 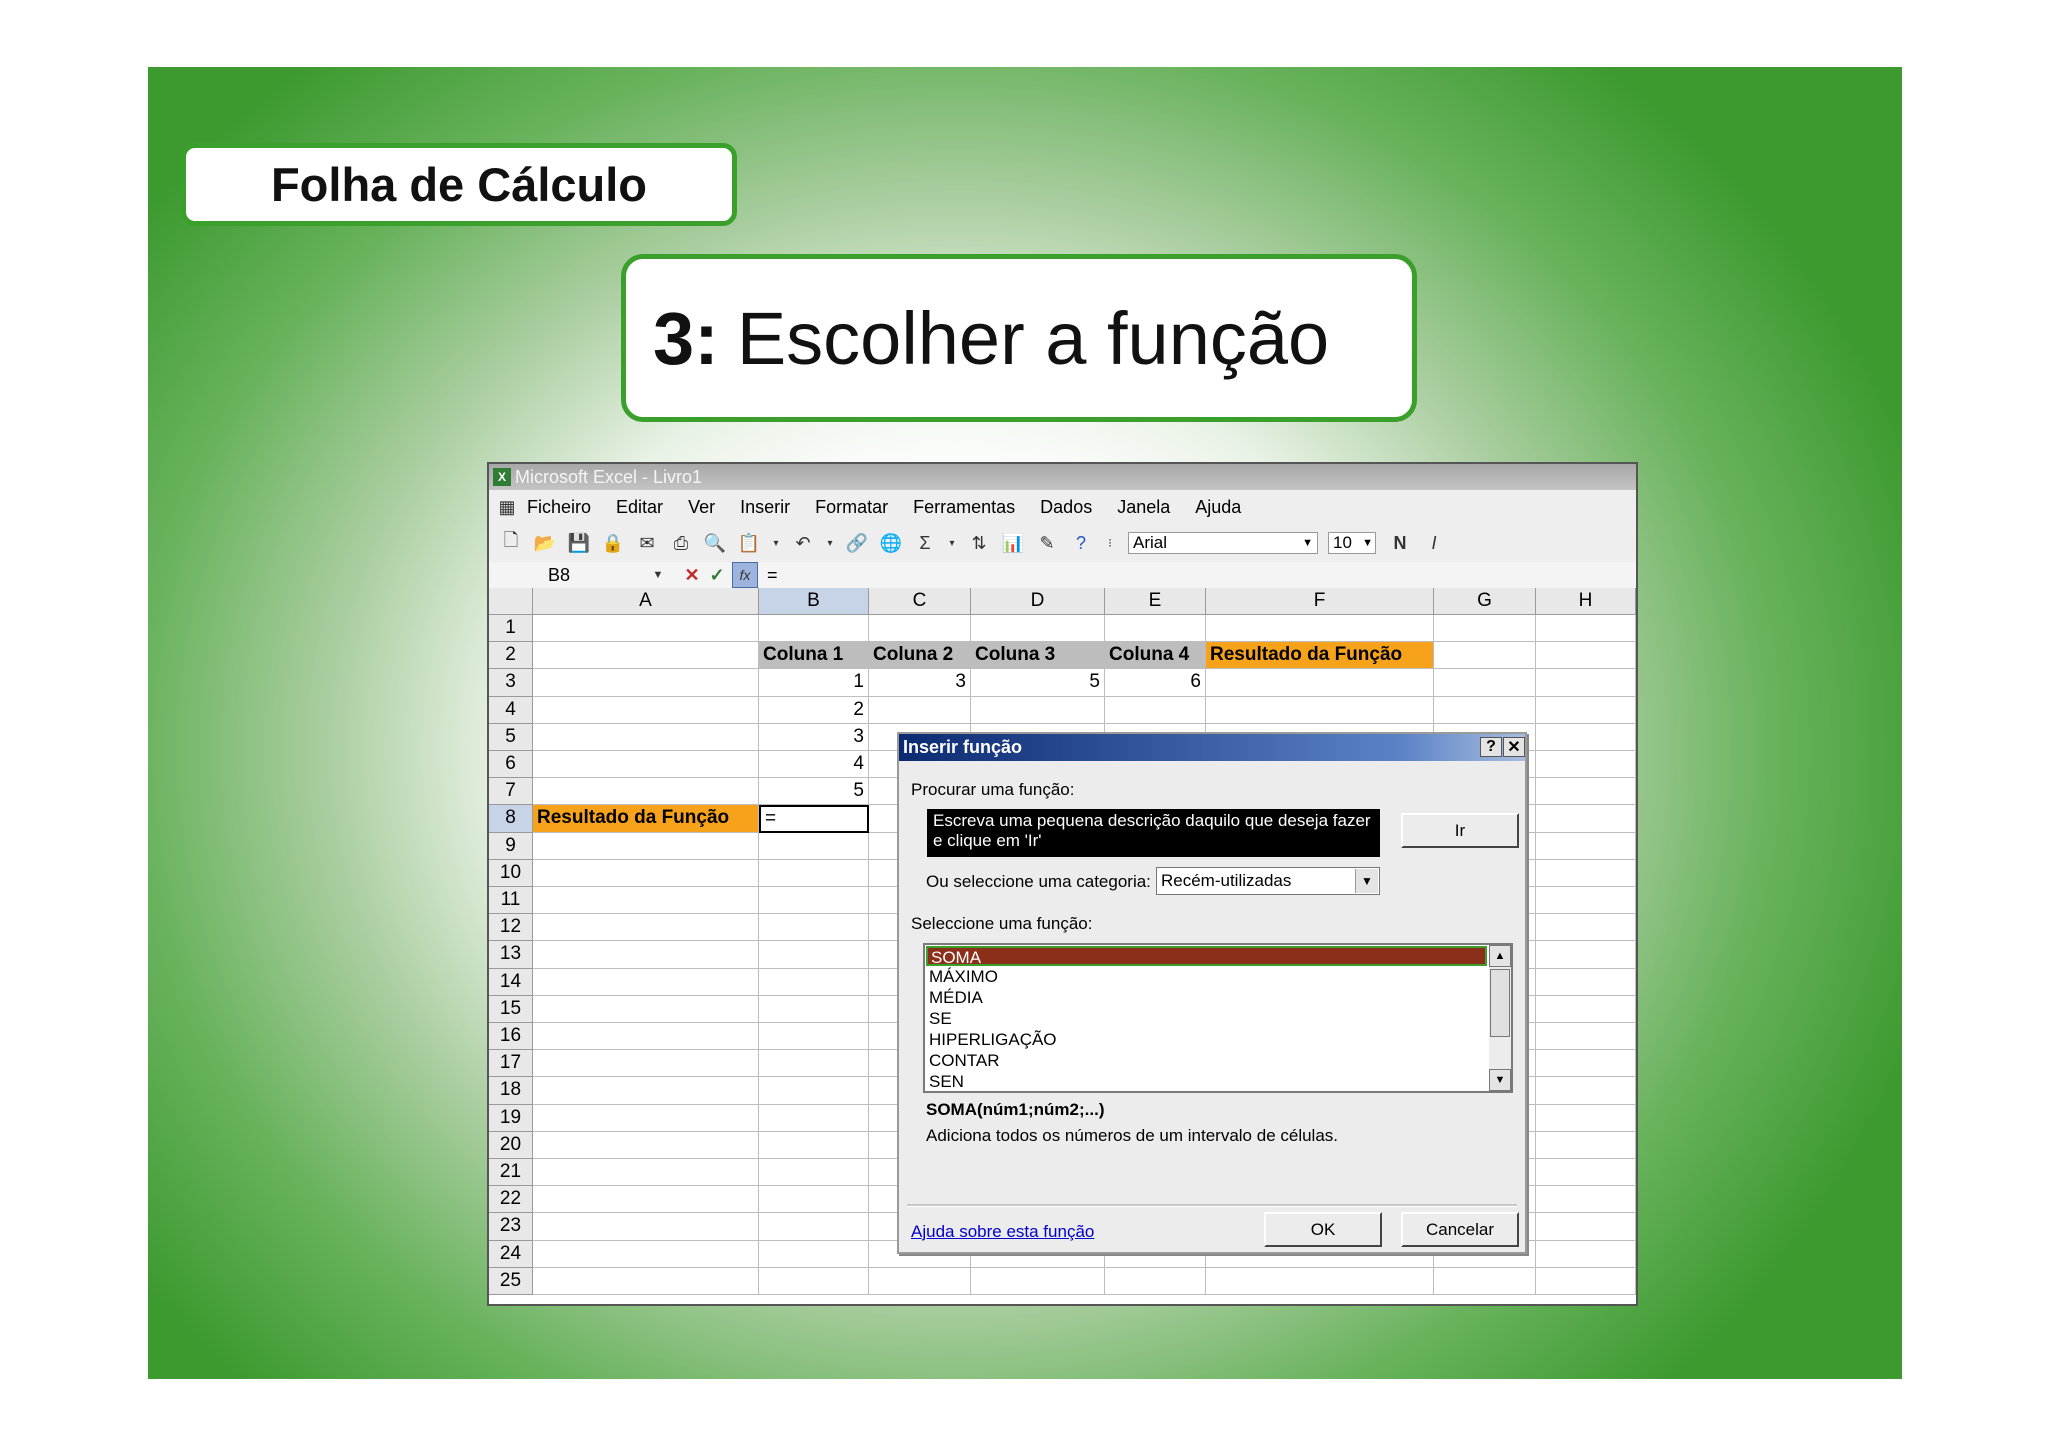 What do you see at coordinates (814, 1009) in the screenshot?
I see `cell-b15` at bounding box center [814, 1009].